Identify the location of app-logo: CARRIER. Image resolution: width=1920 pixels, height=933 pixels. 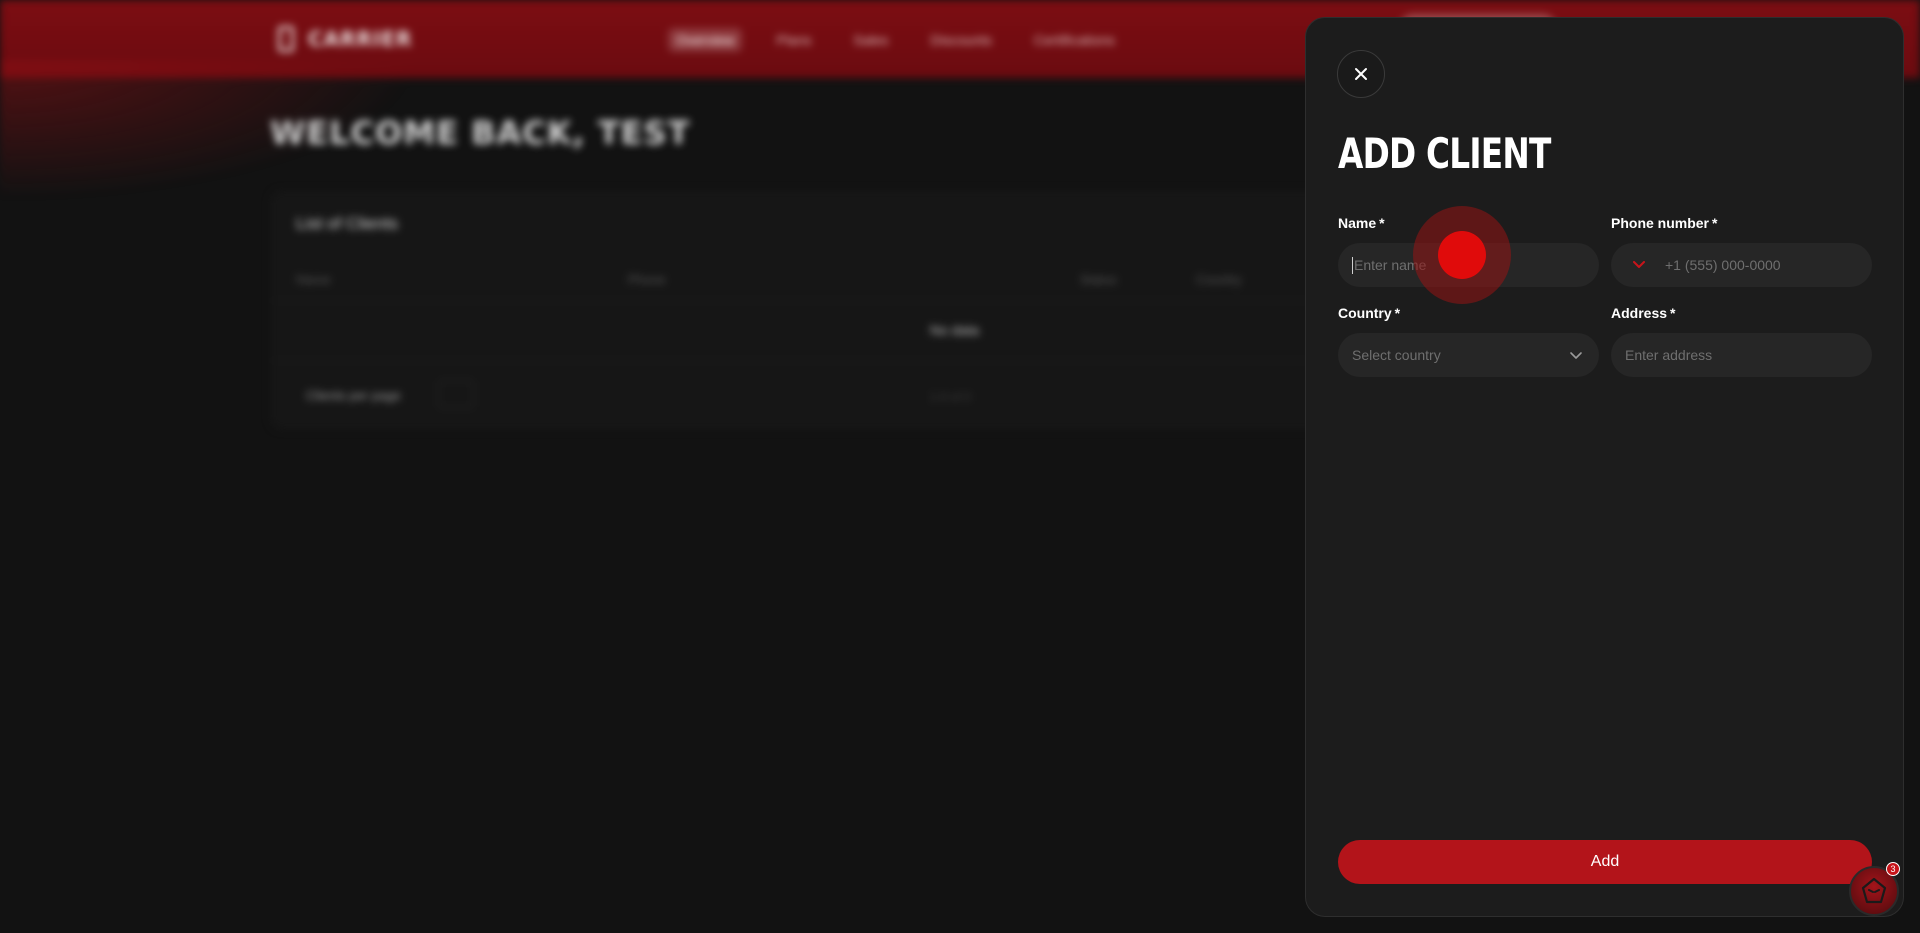
(345, 39).